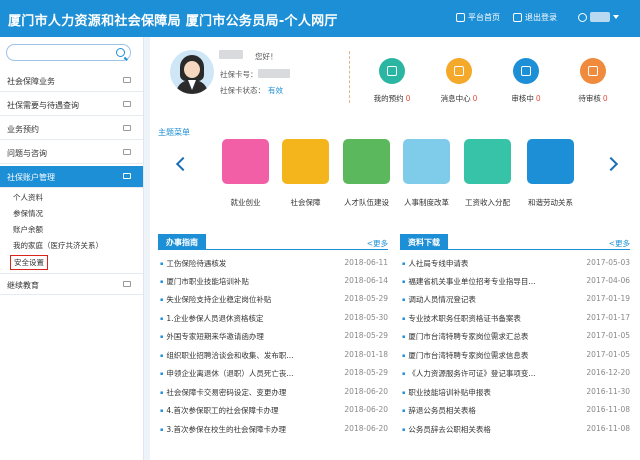 This screenshot has width=640, height=460. I want to click on logout-icon, so click(517, 17).